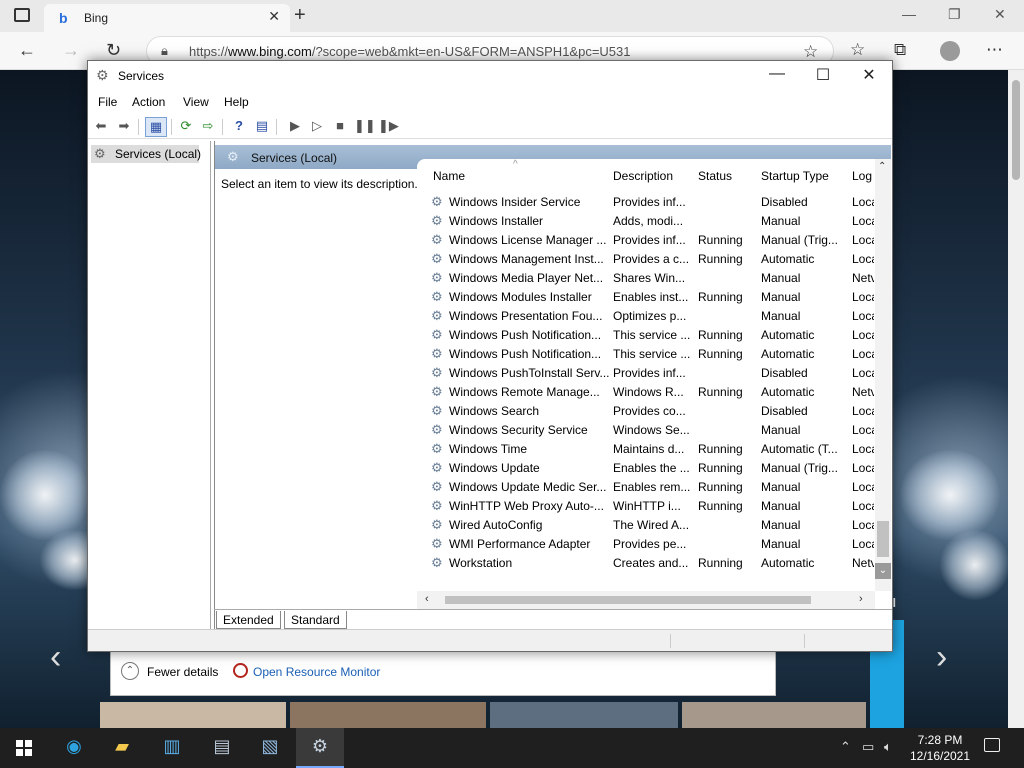 The height and width of the screenshot is (768, 1024). What do you see at coordinates (909, 14) in the screenshot?
I see `browser-minimize-icon: —` at bounding box center [909, 14].